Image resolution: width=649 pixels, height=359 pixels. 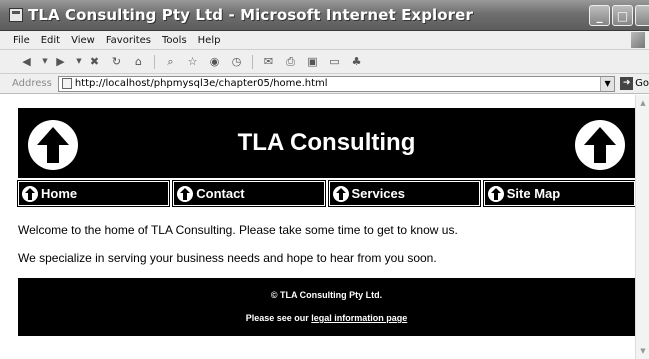 I want to click on nav-contact-label: Contact, so click(x=220, y=193).